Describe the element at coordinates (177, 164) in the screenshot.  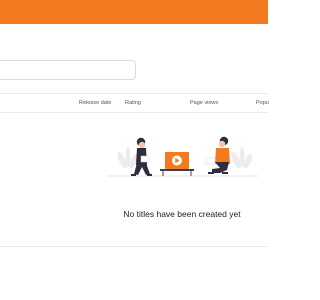
I see `video-play-icon` at that location.